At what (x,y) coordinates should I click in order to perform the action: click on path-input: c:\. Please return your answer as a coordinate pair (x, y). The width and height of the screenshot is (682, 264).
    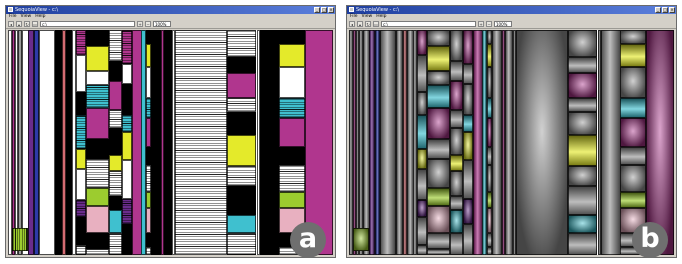
    Looking at the image, I should click on (428, 24).